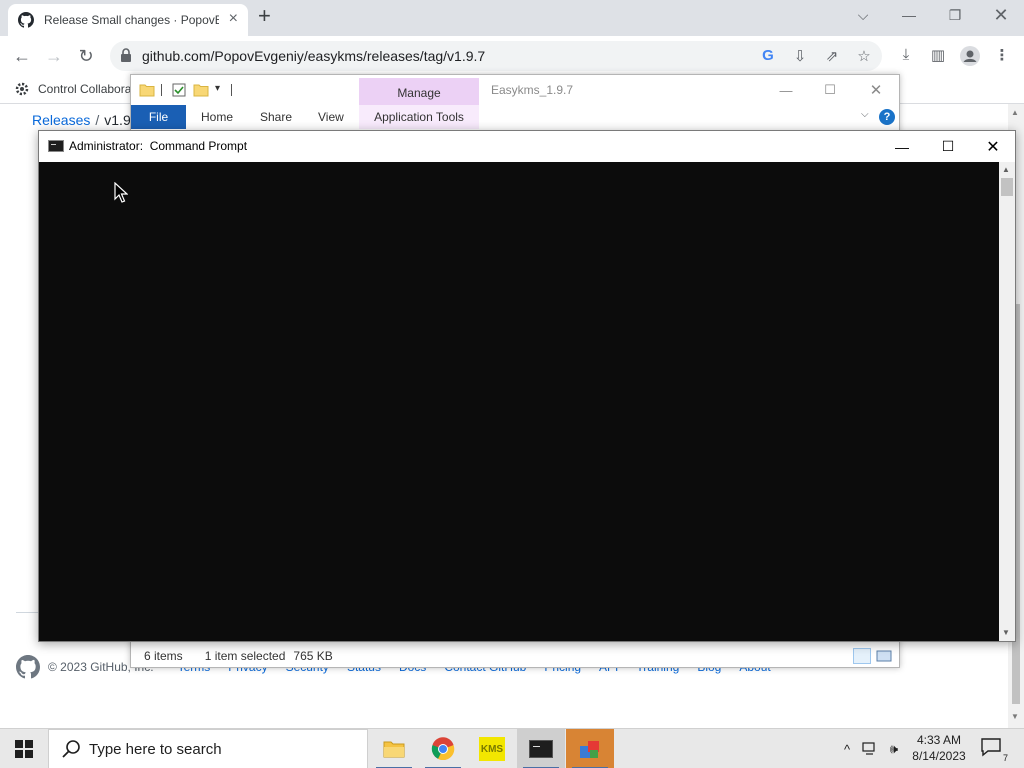 The height and width of the screenshot is (768, 1024). I want to click on large-icons-view-icon, so click(884, 656).